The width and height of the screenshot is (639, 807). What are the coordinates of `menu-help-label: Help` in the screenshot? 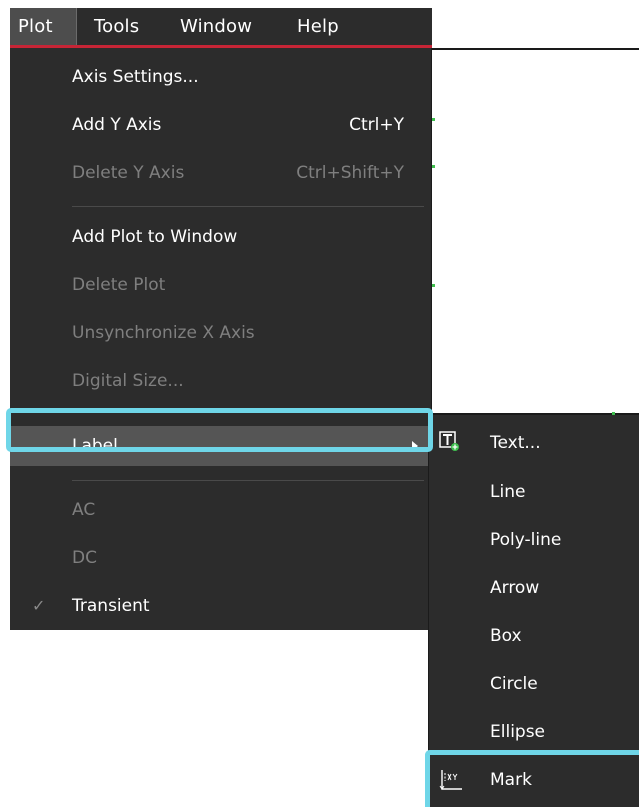 It's located at (318, 26).